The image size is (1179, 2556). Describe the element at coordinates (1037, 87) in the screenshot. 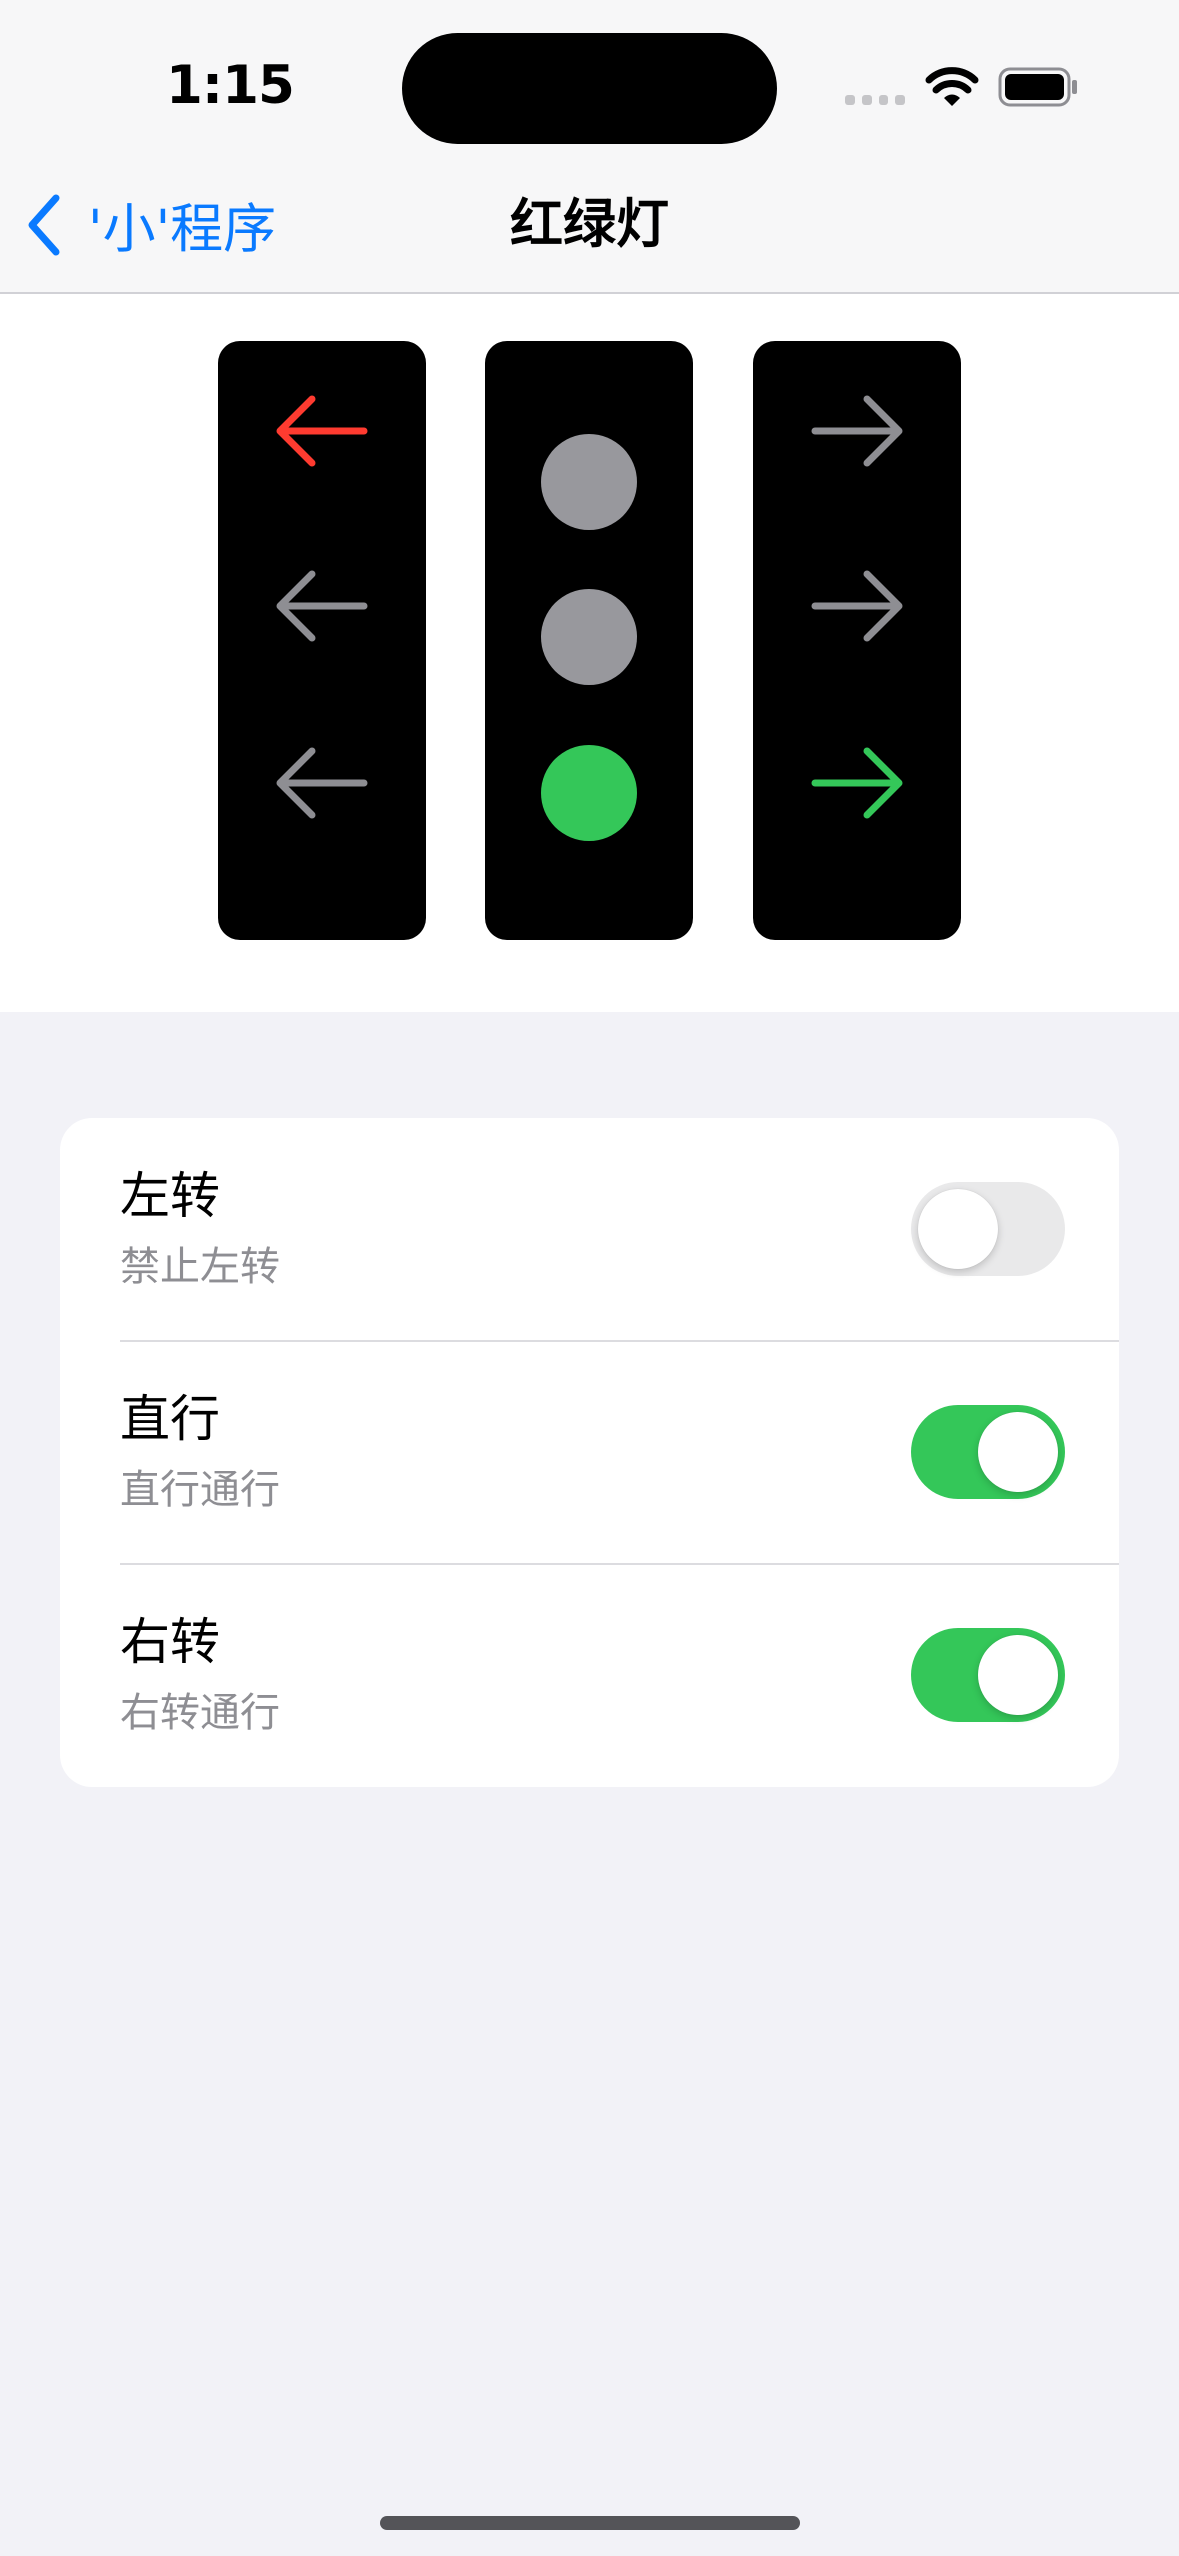

I see `battery-icon` at that location.